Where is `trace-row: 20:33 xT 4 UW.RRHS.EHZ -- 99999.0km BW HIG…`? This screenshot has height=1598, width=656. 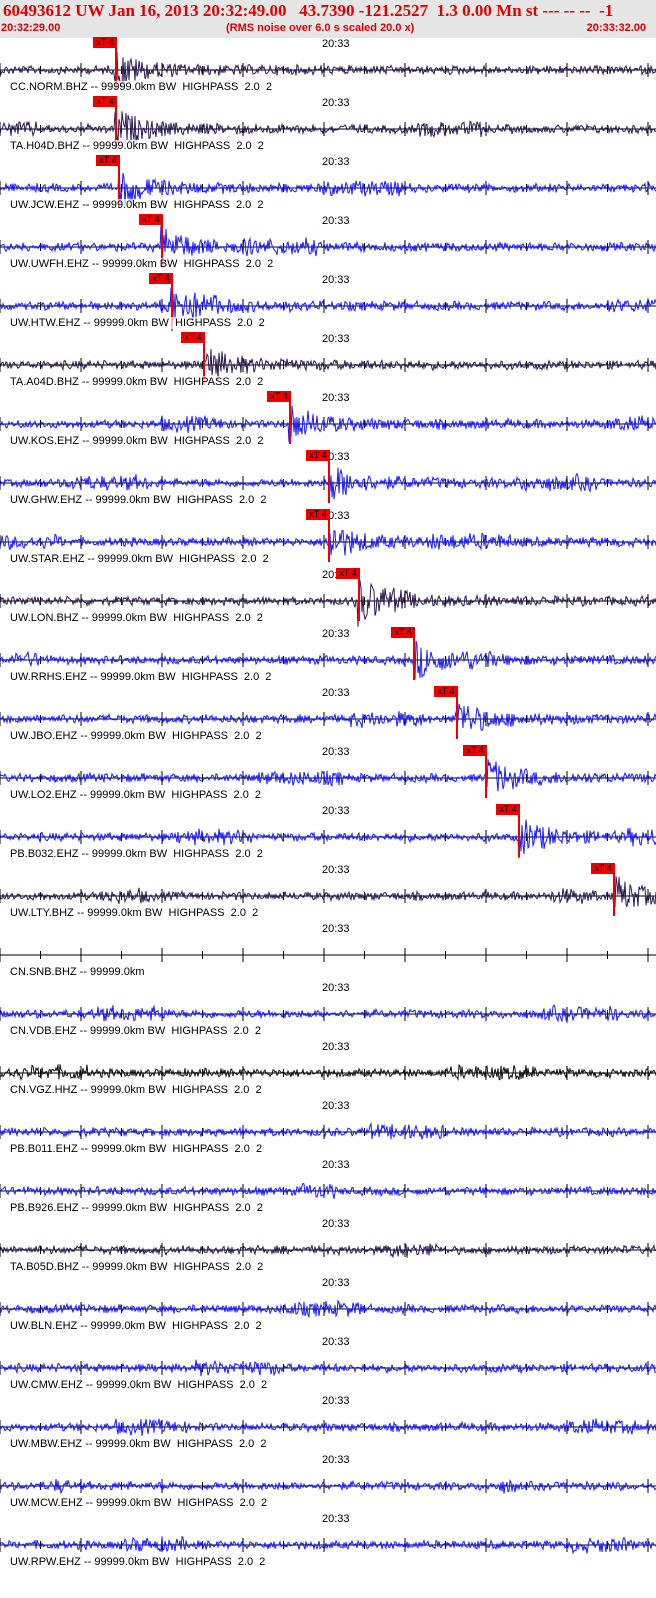 trace-row: 20:33 xT 4 UW.RRHS.EHZ -- 99999.0km BW HIG… is located at coordinates (328, 657).